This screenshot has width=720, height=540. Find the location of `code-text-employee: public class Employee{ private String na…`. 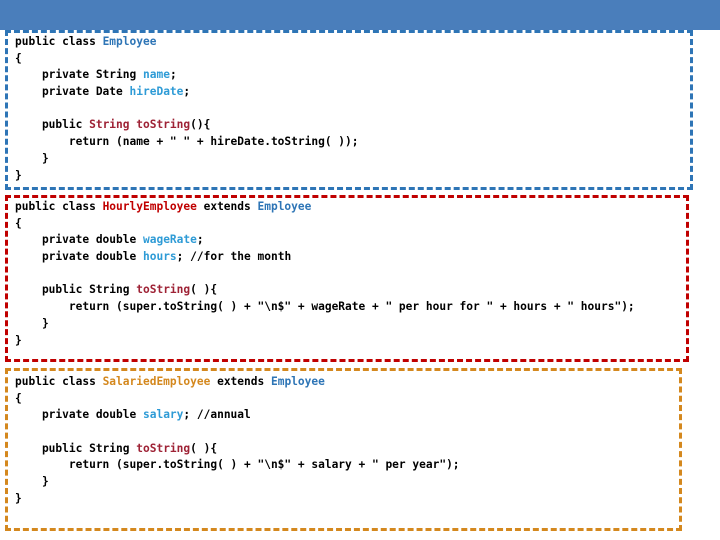

code-text-employee: public class Employee{ private String na… is located at coordinates (187, 109).